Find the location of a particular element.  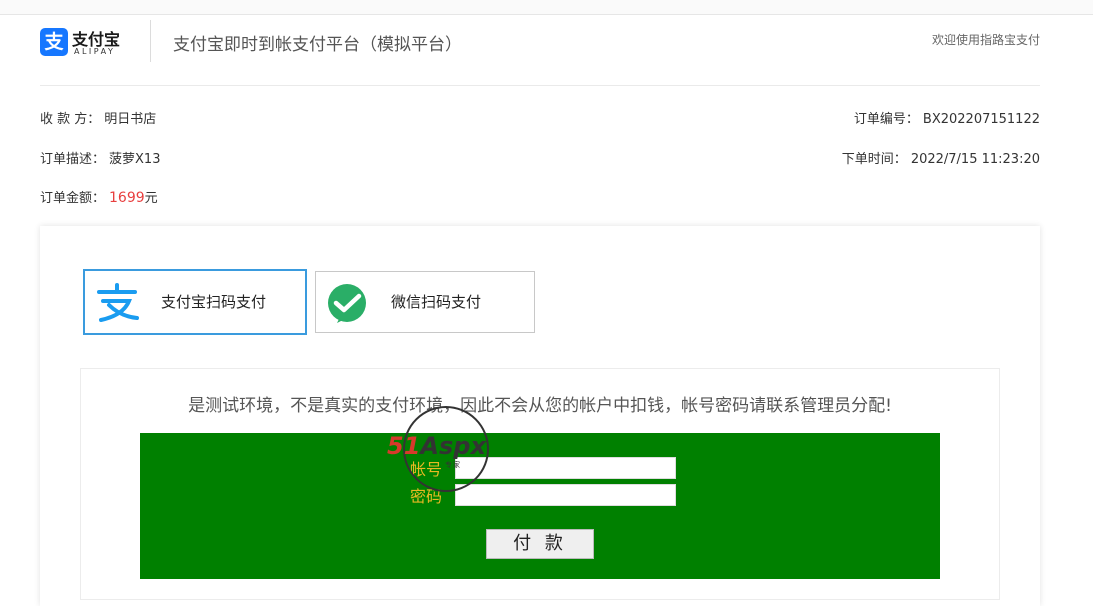

password-label: 密码 is located at coordinates (426, 496).